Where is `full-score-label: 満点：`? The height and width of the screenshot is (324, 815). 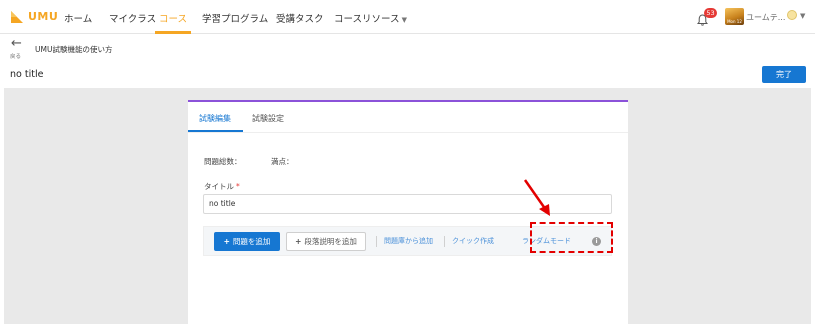
full-score-label: 満点： is located at coordinates (282, 161).